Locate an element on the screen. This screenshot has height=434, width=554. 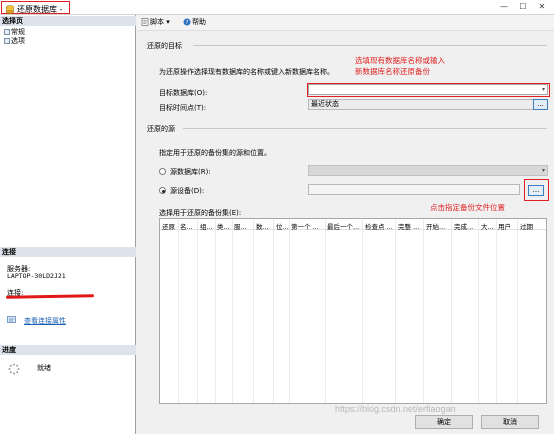
cancel-button: 取消 is located at coordinates (510, 422).